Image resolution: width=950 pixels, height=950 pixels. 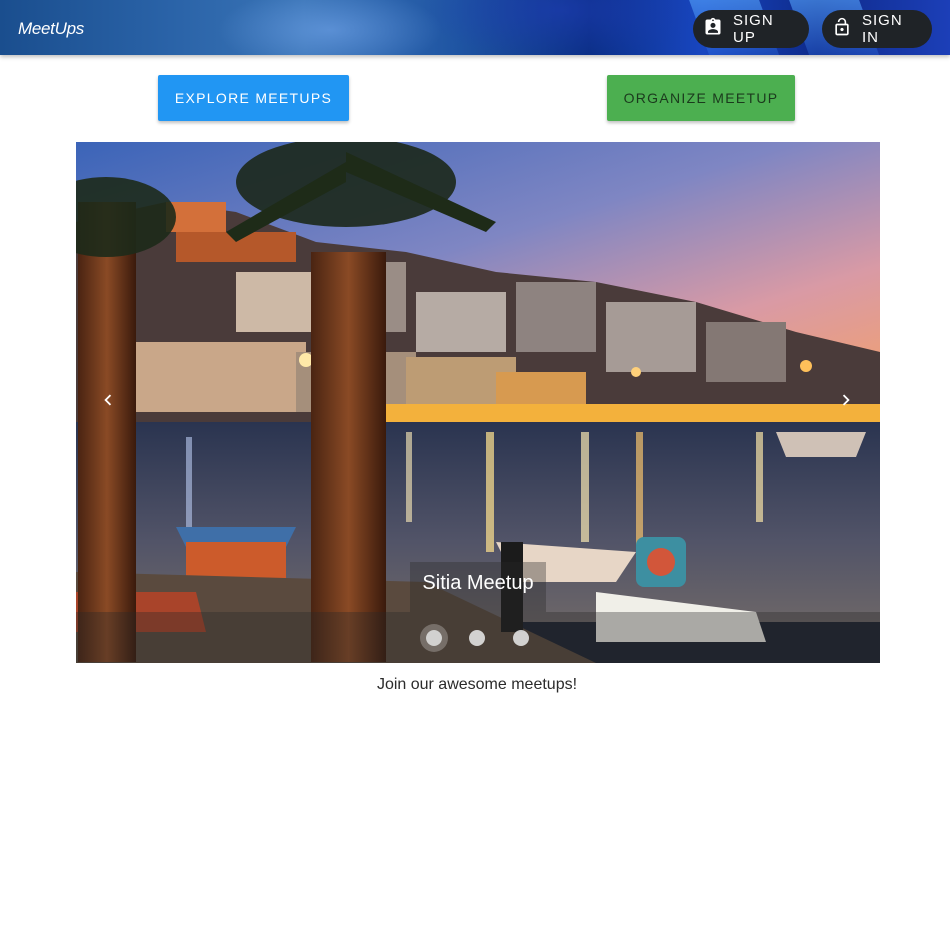 I want to click on sign-in-label: SIGN IN, so click(x=882, y=29).